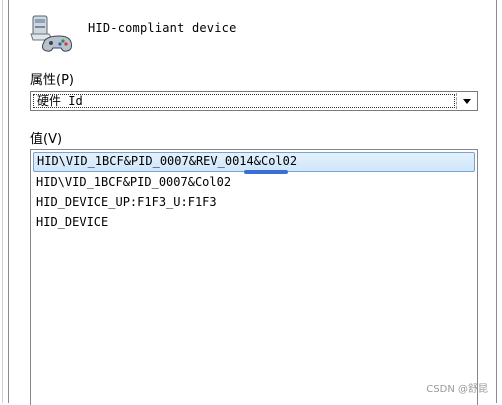  What do you see at coordinates (52, 80) in the screenshot?
I see `property-label: 属性(P)` at bounding box center [52, 80].